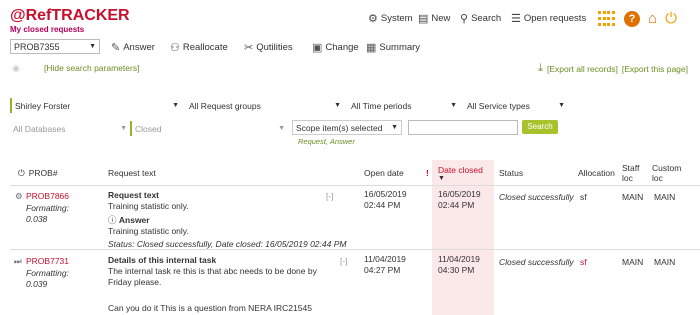 This screenshot has width=700, height=315. What do you see at coordinates (209, 128) in the screenshot?
I see `status-filter: Closed ▼` at bounding box center [209, 128].